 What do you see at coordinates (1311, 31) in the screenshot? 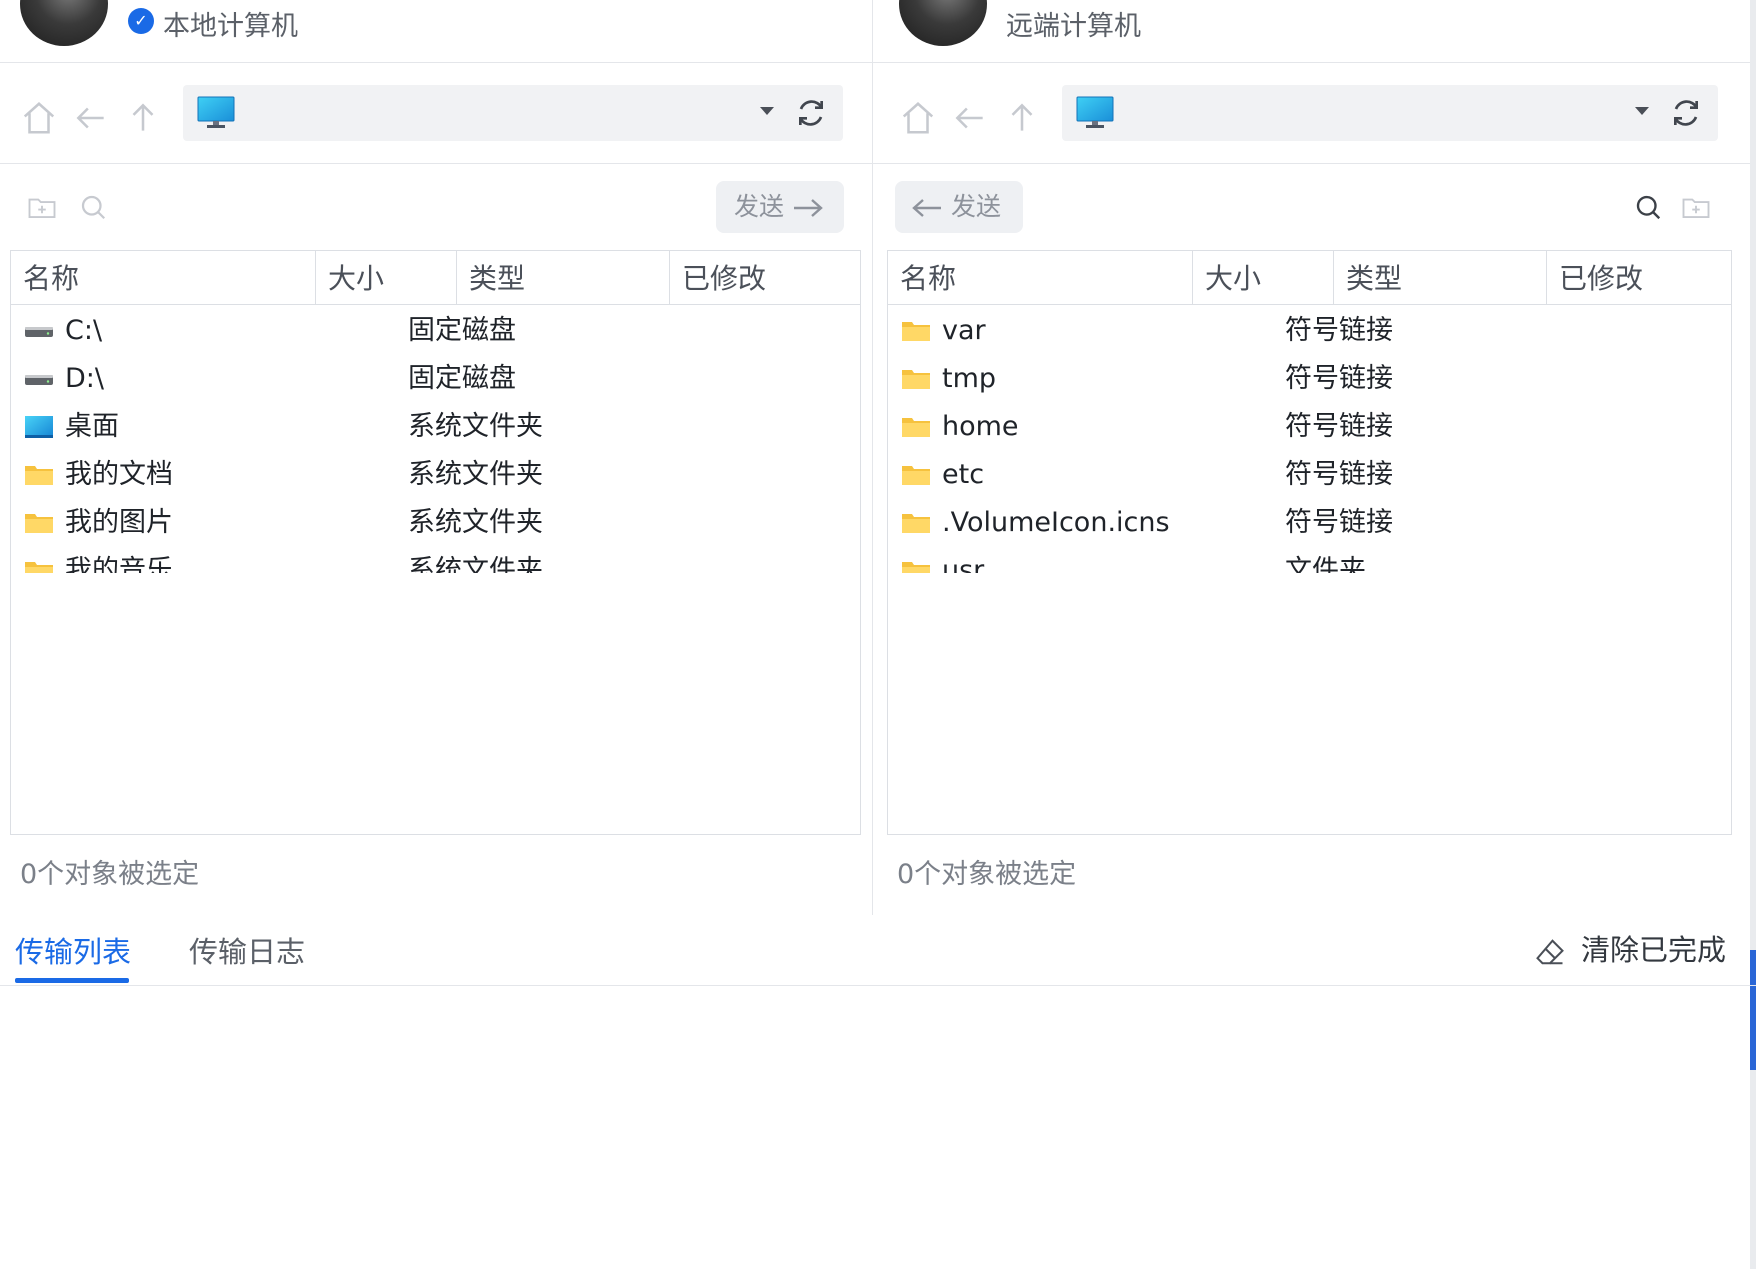
I see `remote-header: 远端计算机` at bounding box center [1311, 31].